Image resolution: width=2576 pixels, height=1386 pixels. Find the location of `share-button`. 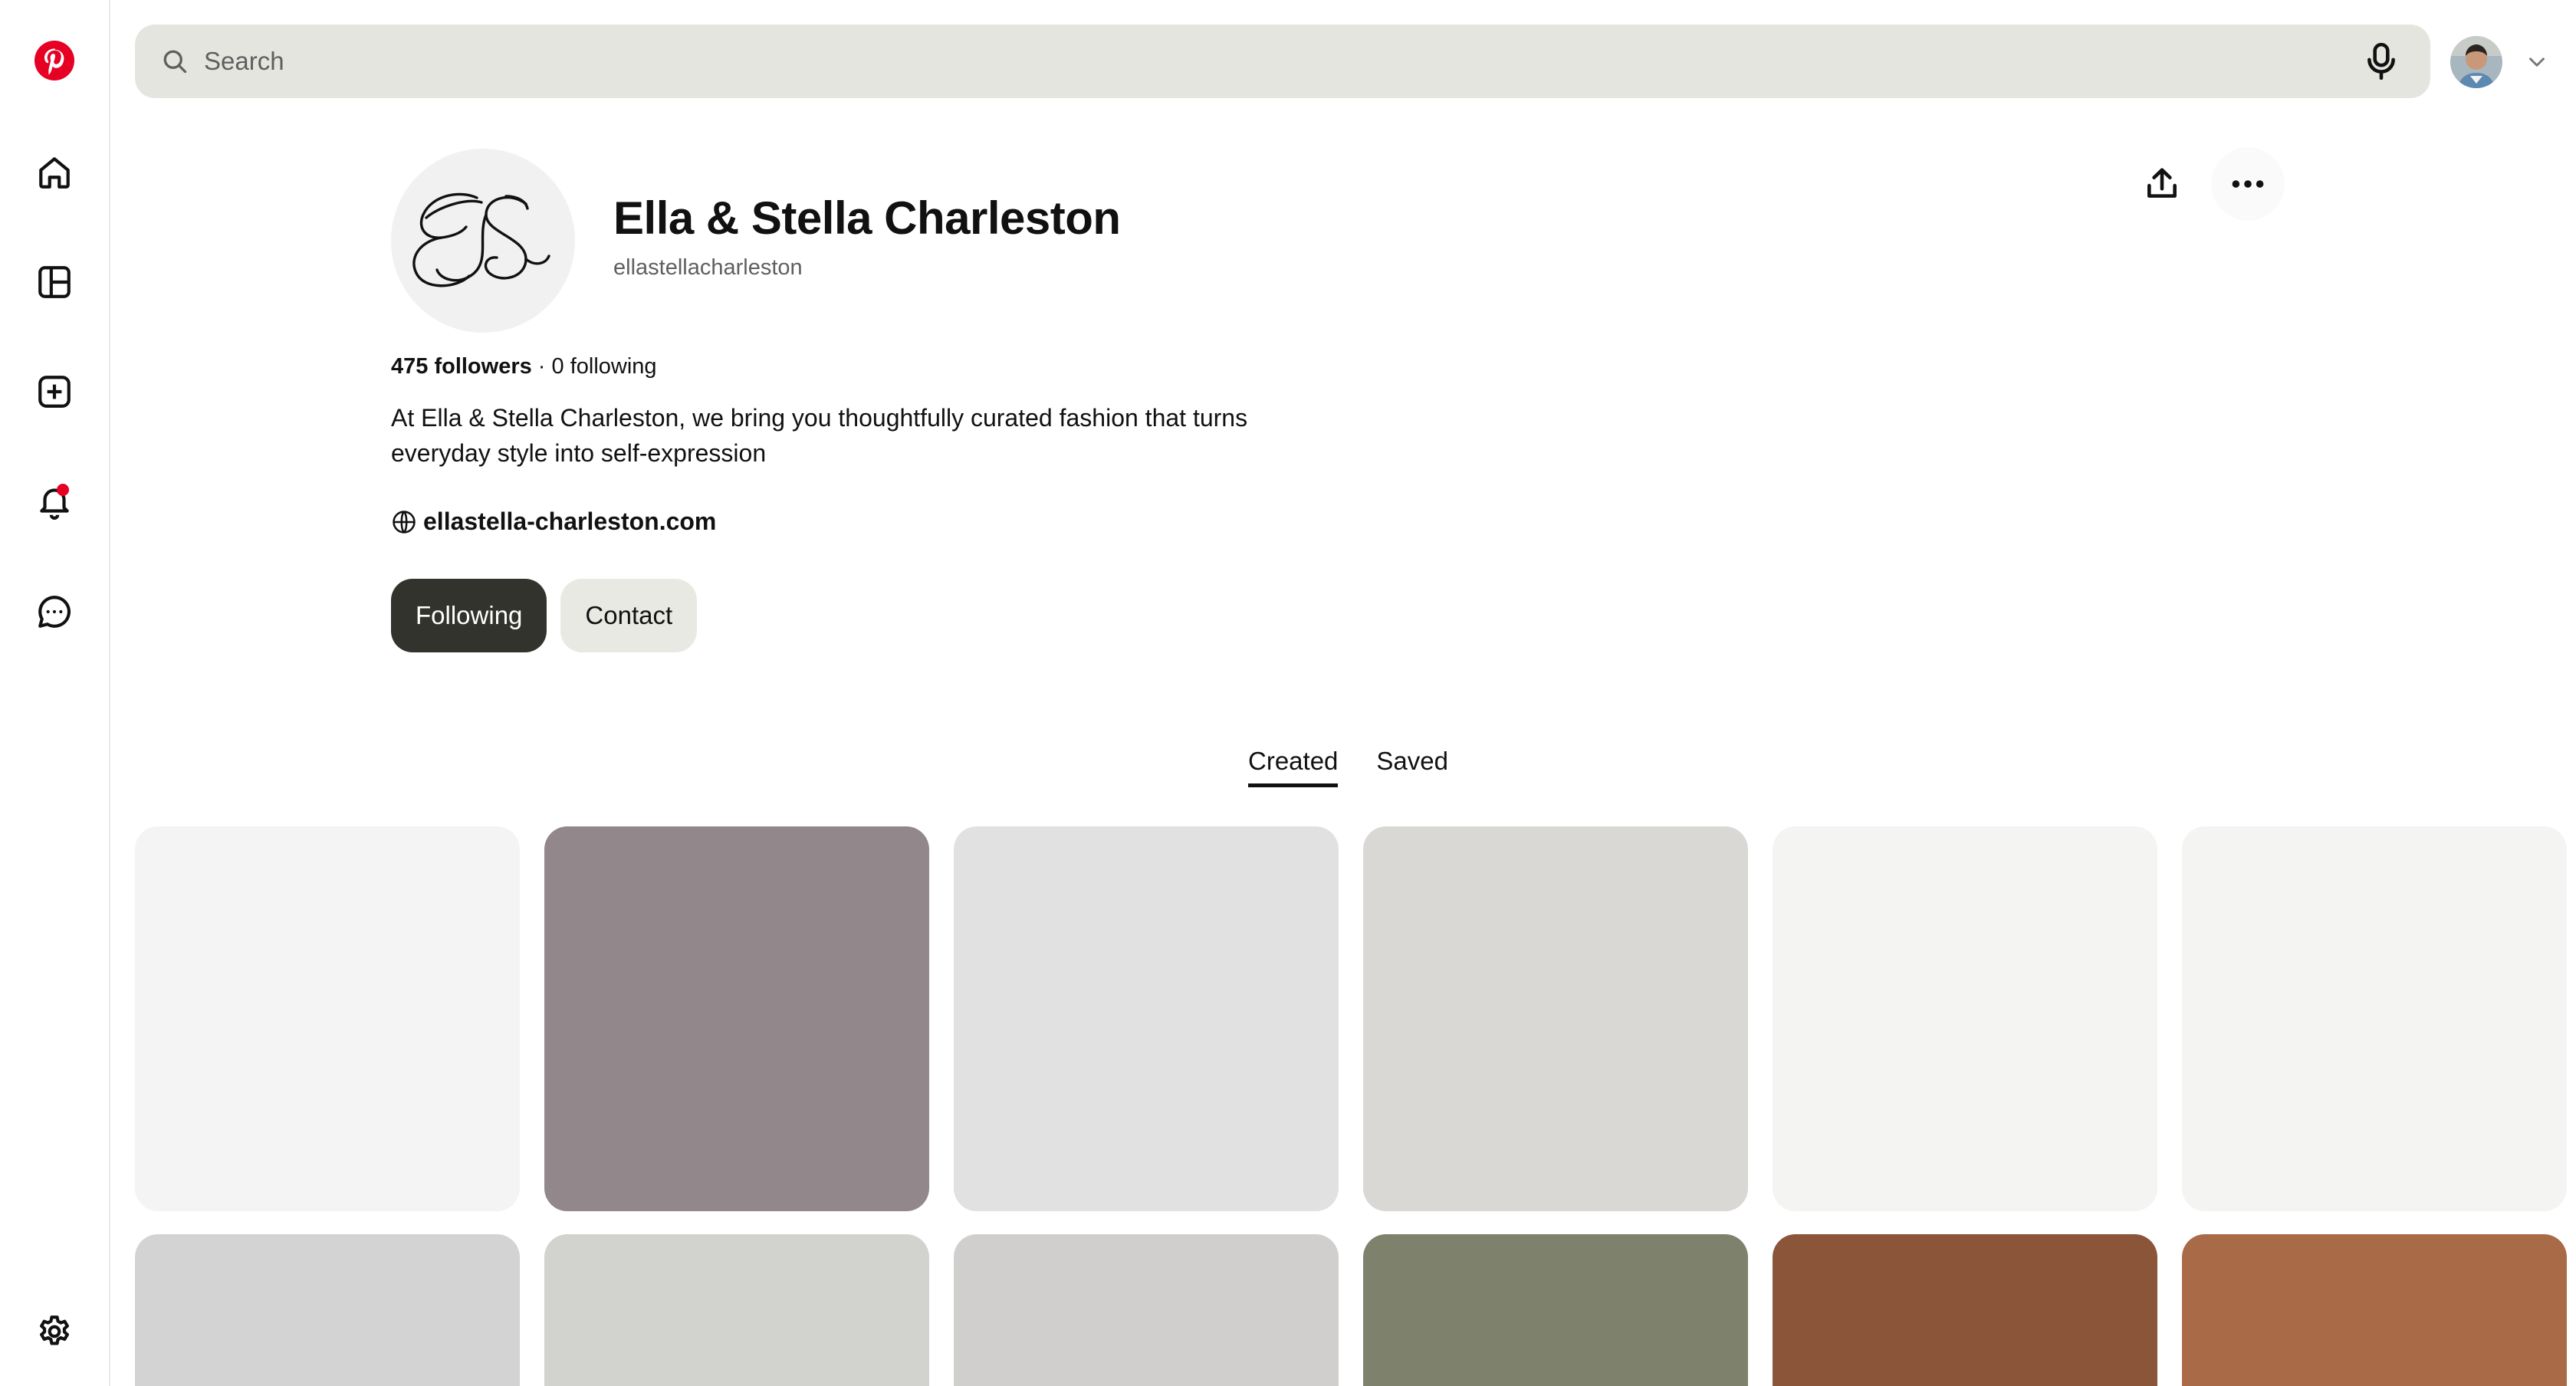

share-button is located at coordinates (2162, 184).